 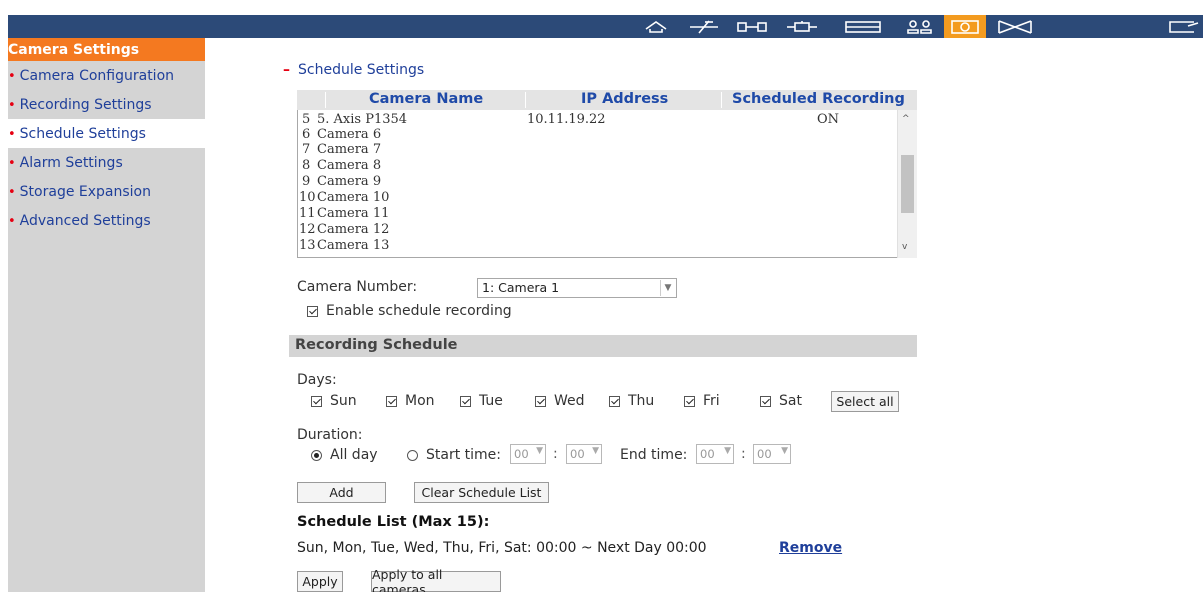 I want to click on end-minute-value: 00, so click(x=764, y=454).